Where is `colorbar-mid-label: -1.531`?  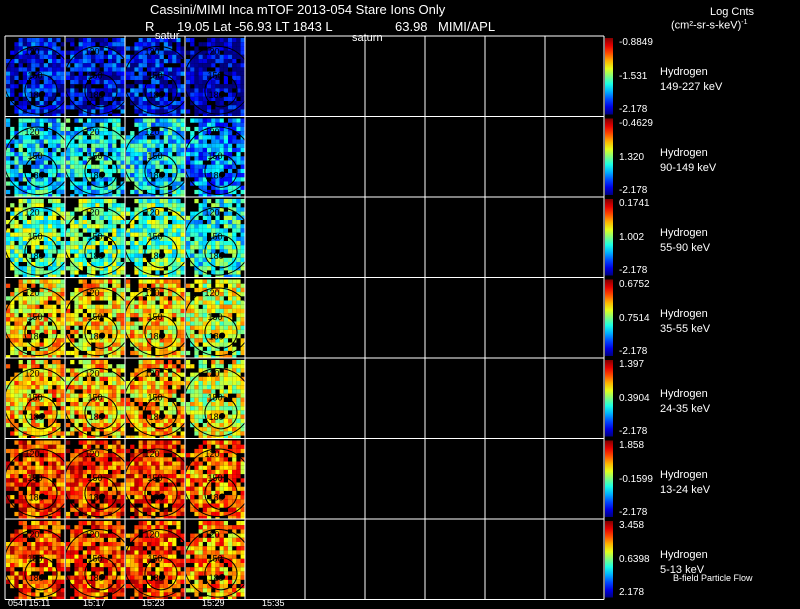 colorbar-mid-label: -1.531 is located at coordinates (633, 76).